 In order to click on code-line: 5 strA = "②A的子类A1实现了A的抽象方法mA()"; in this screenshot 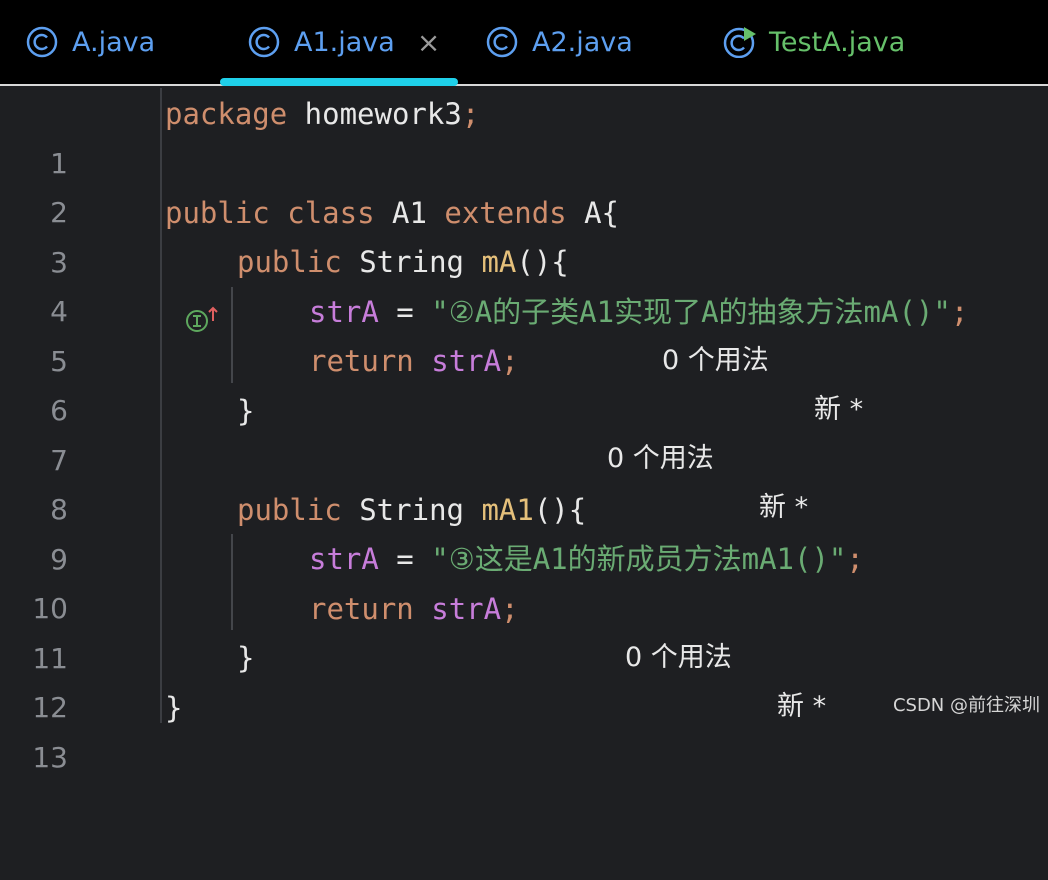, I will do `click(524, 312)`.